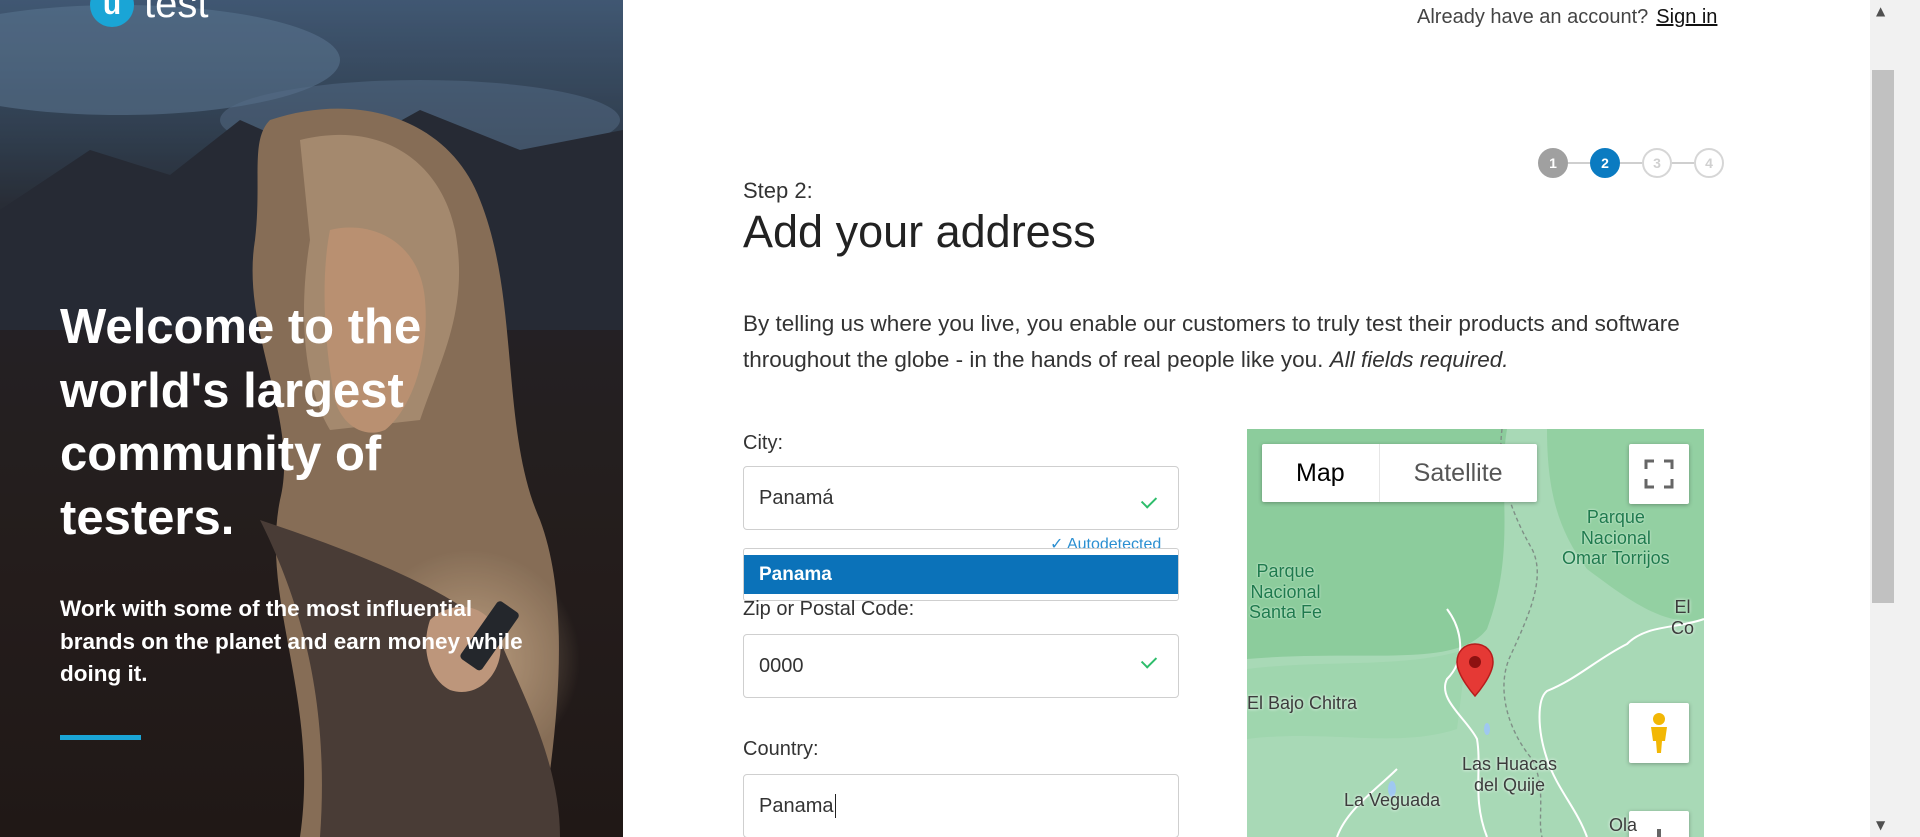  I want to click on have-account-text: Already have an account?, so click(1533, 17).